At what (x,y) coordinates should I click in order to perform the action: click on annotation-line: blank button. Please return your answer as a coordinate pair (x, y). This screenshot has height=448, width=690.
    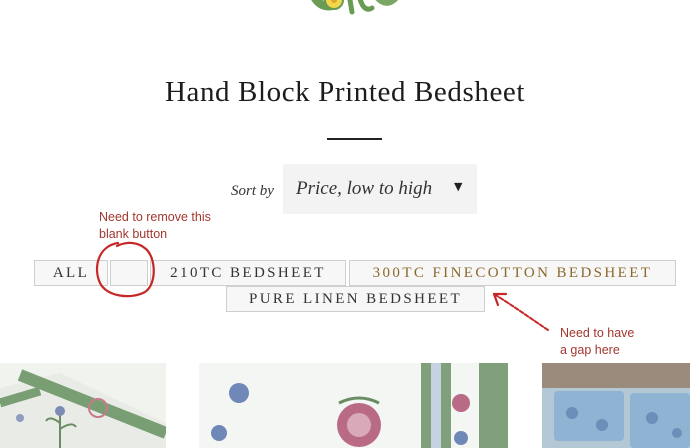
    Looking at the image, I should click on (133, 234).